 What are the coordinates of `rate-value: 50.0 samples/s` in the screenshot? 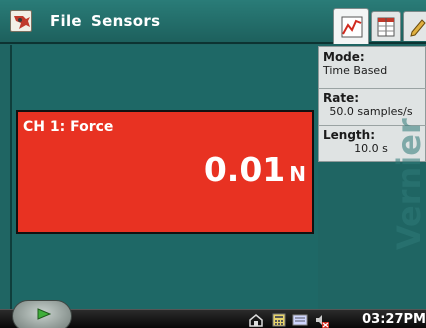 It's located at (371, 111).